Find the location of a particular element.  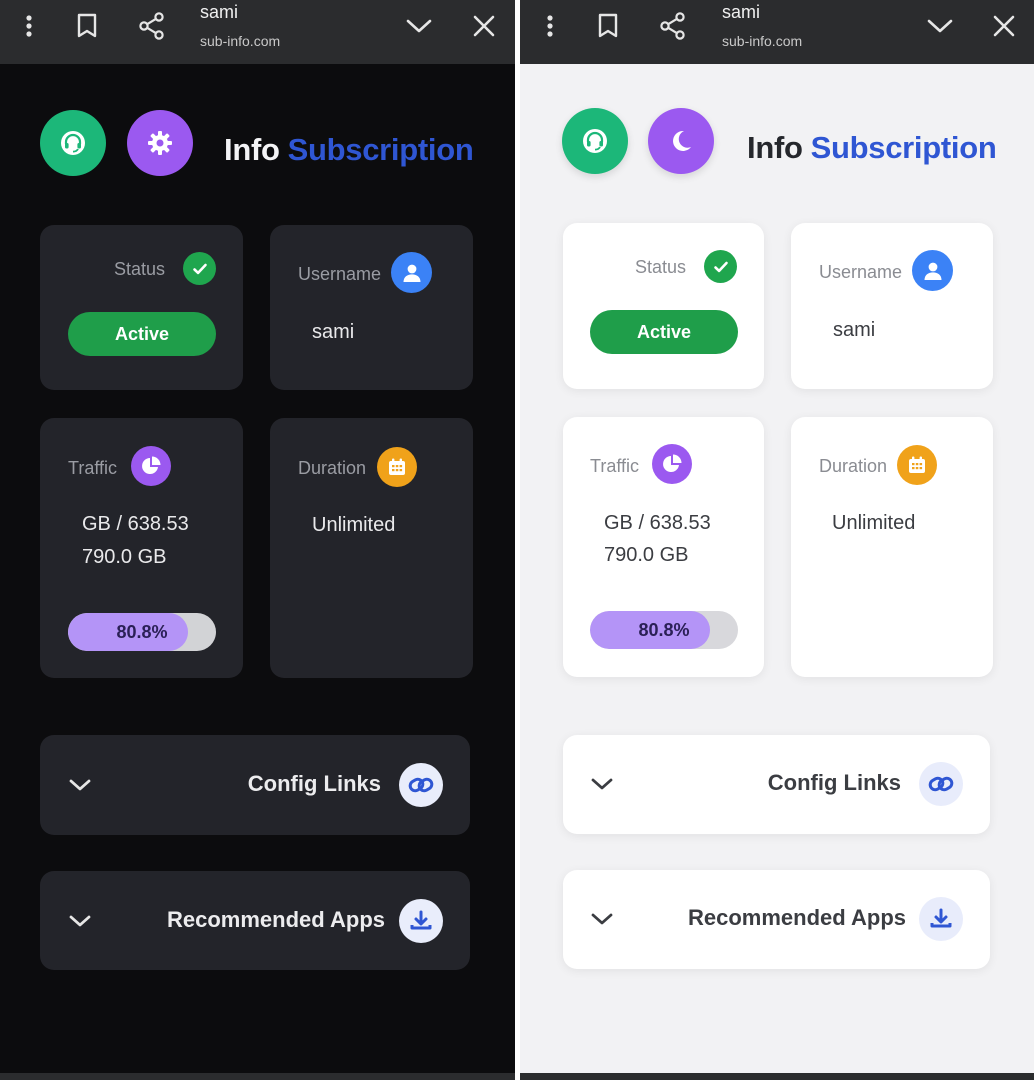

dark-mode-toggle is located at coordinates (681, 141).